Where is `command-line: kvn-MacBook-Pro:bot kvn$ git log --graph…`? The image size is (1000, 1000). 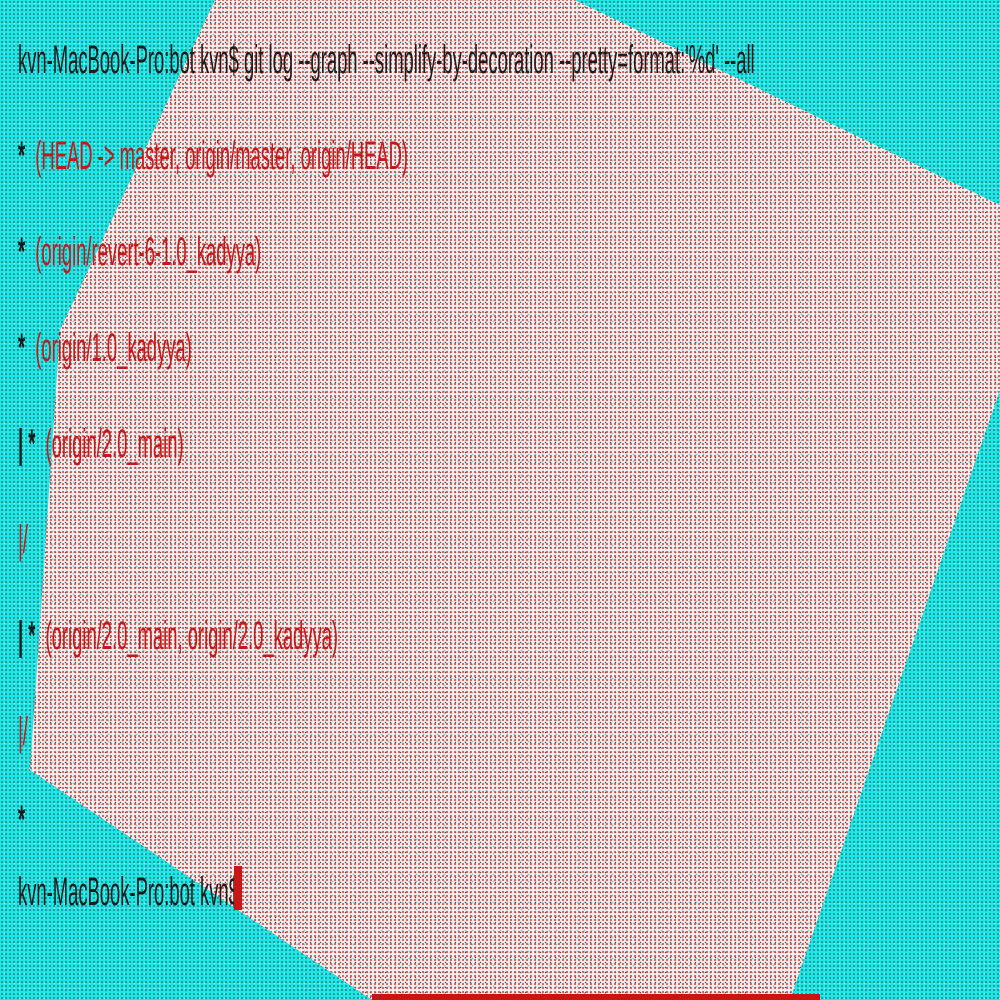
command-line: kvn-MacBook-Pro:bot kvn$ git log --graph… is located at coordinates (386, 60).